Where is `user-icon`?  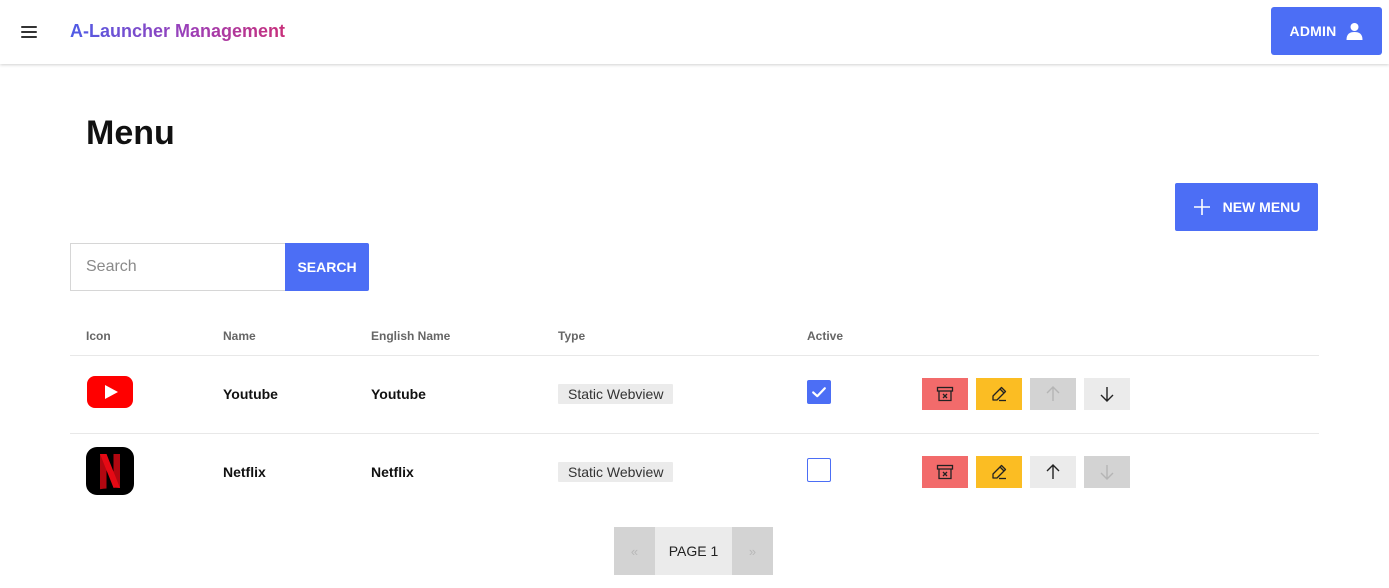
user-icon is located at coordinates (1354, 31).